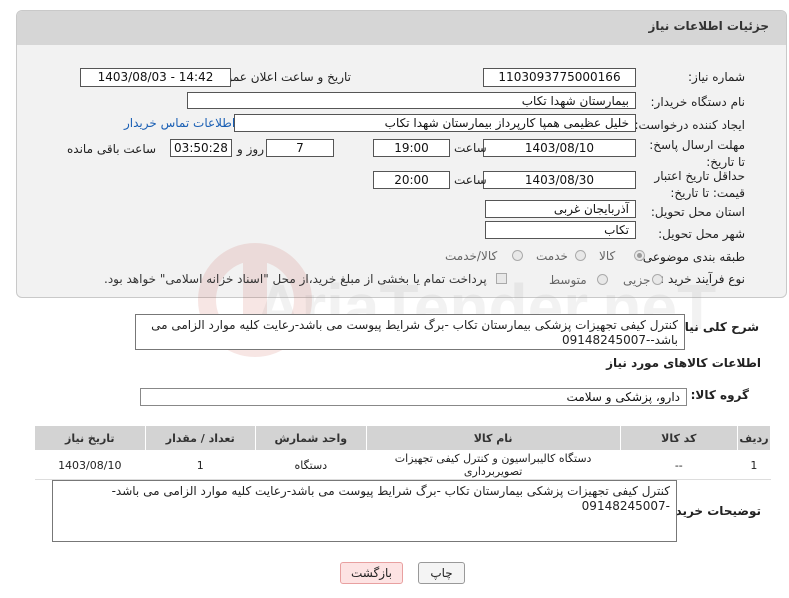 The image size is (789, 598). What do you see at coordinates (470, 148) in the screenshot?
I see `deadline-time-label: ساعت` at bounding box center [470, 148].